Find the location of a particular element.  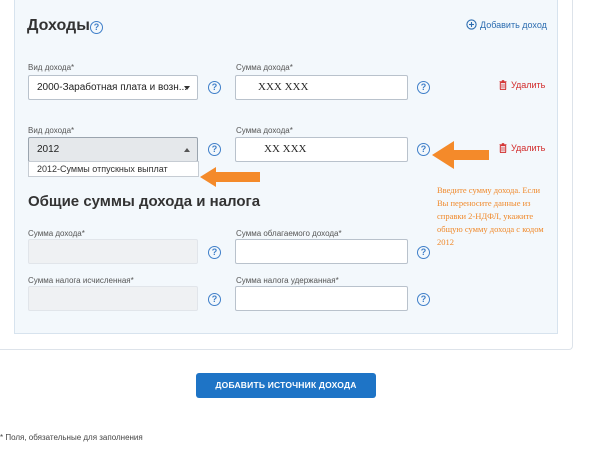

income-help-icon: ? is located at coordinates (96, 27).